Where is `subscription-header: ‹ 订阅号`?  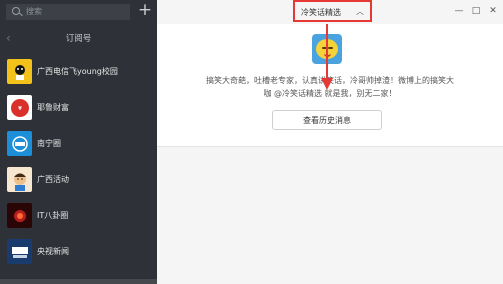 subscription-header: ‹ 订阅号 is located at coordinates (78, 39).